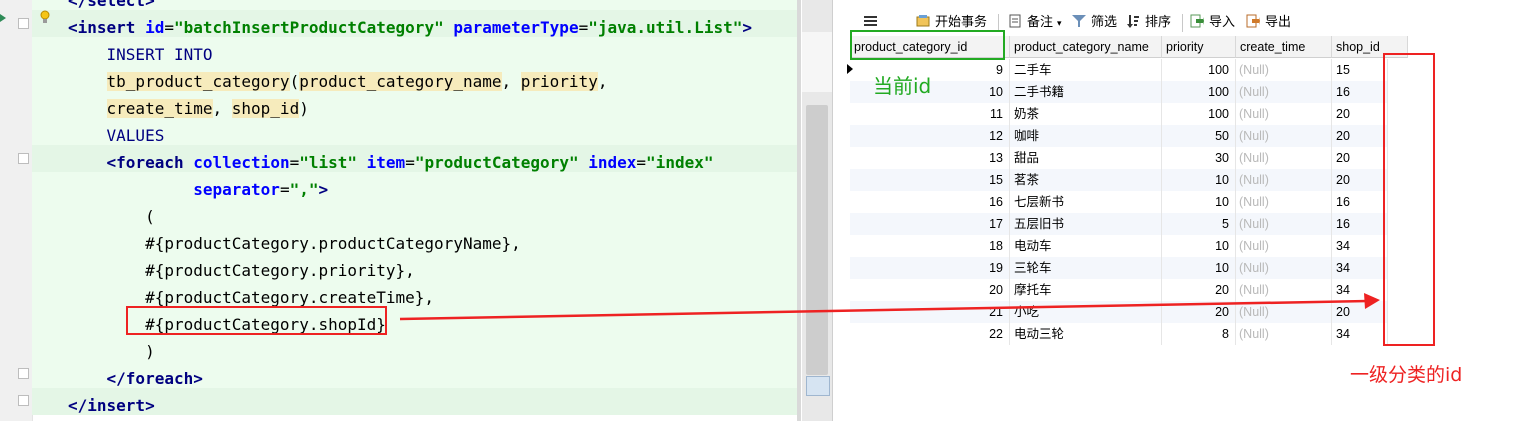 The image size is (1516, 421). I want to click on export-button: 导出, so click(1268, 22).